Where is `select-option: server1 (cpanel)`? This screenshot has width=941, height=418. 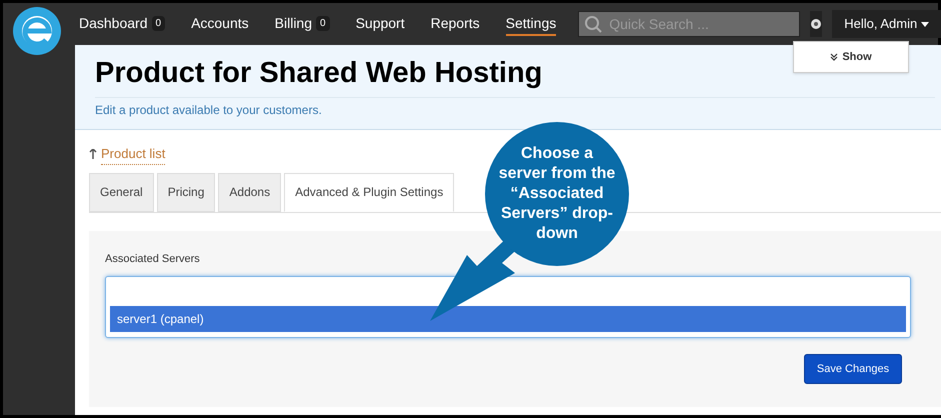 select-option: server1 (cpanel) is located at coordinates (508, 319).